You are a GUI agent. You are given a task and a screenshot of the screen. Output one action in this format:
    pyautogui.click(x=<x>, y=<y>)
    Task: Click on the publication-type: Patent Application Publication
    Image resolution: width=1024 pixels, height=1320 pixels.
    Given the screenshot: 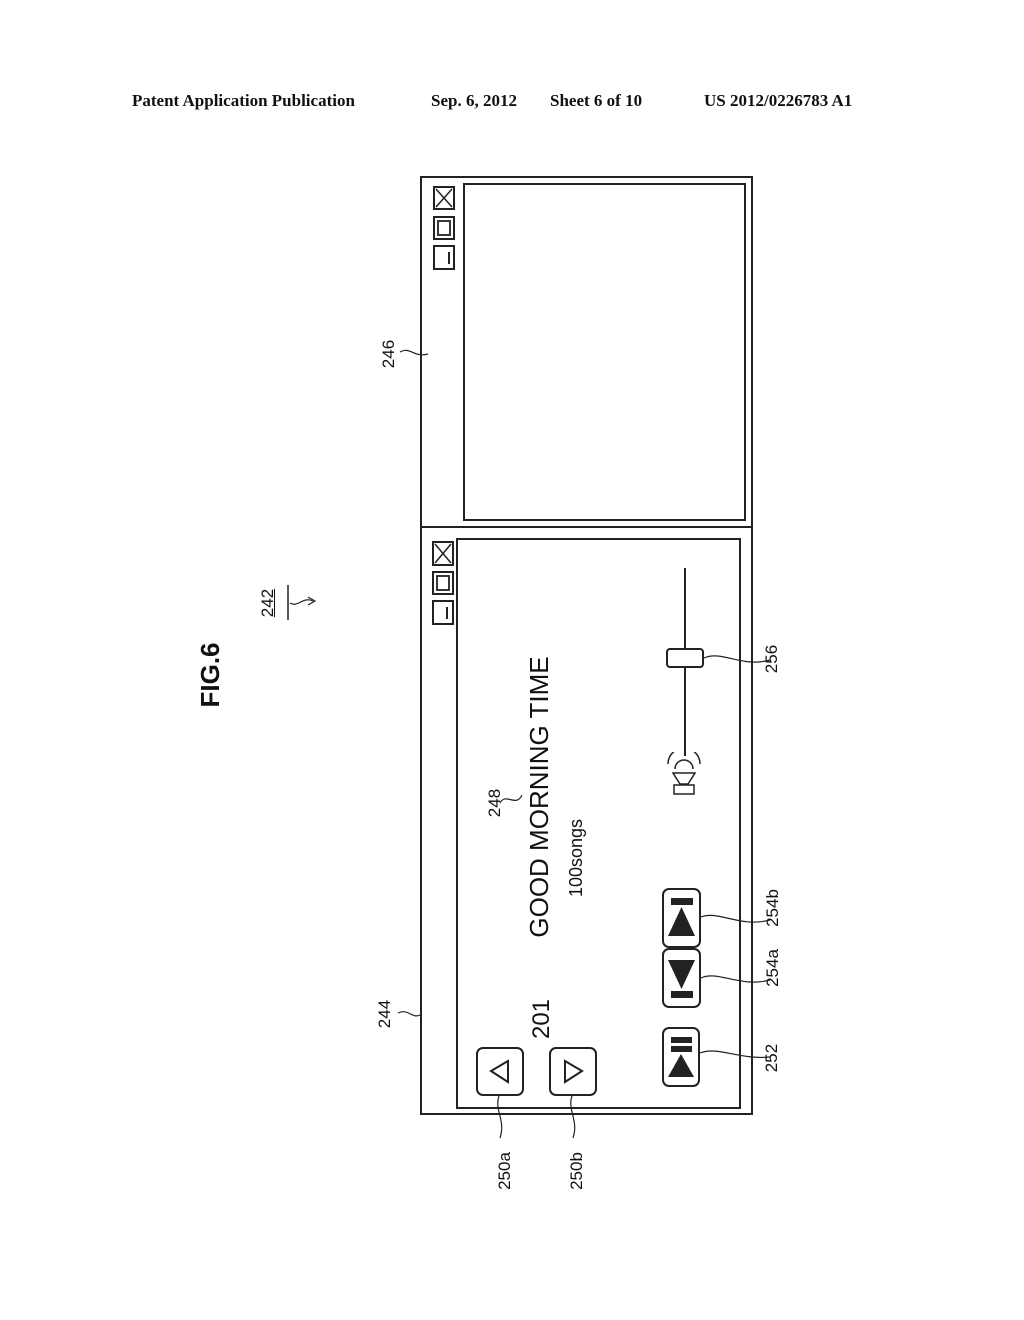 What is the action you would take?
    pyautogui.click(x=243, y=100)
    